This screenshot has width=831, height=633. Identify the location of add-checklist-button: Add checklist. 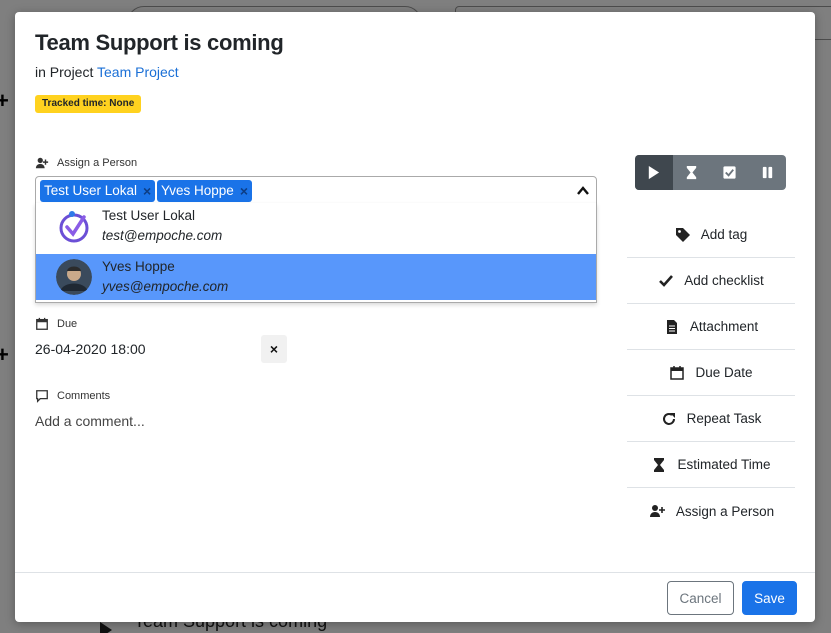
(711, 281).